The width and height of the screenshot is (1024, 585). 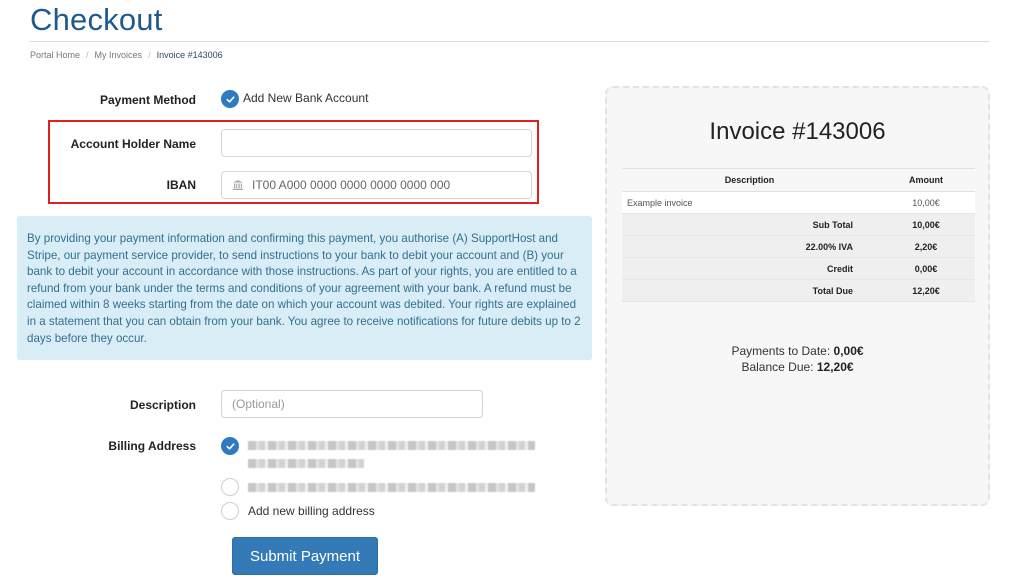 I want to click on iban-field, so click(x=376, y=185).